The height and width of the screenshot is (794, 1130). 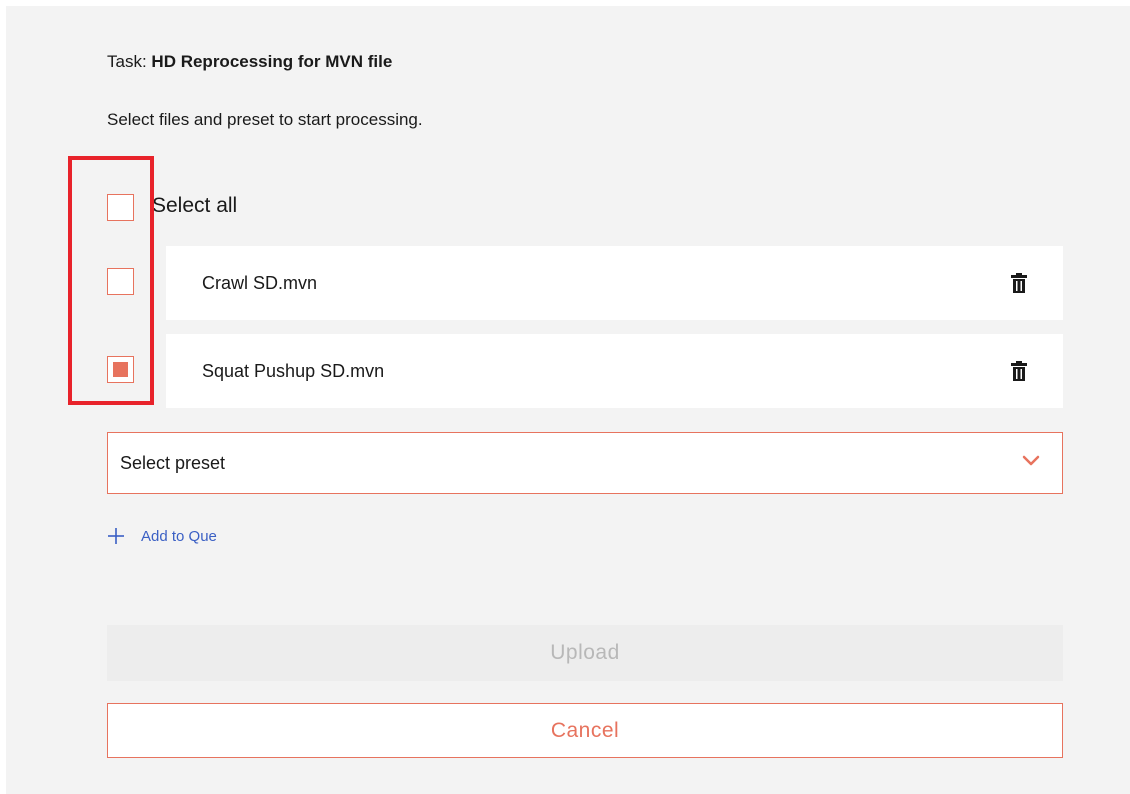 What do you see at coordinates (272, 61) in the screenshot?
I see `task-name: HD Reprocessing for MVN file` at bounding box center [272, 61].